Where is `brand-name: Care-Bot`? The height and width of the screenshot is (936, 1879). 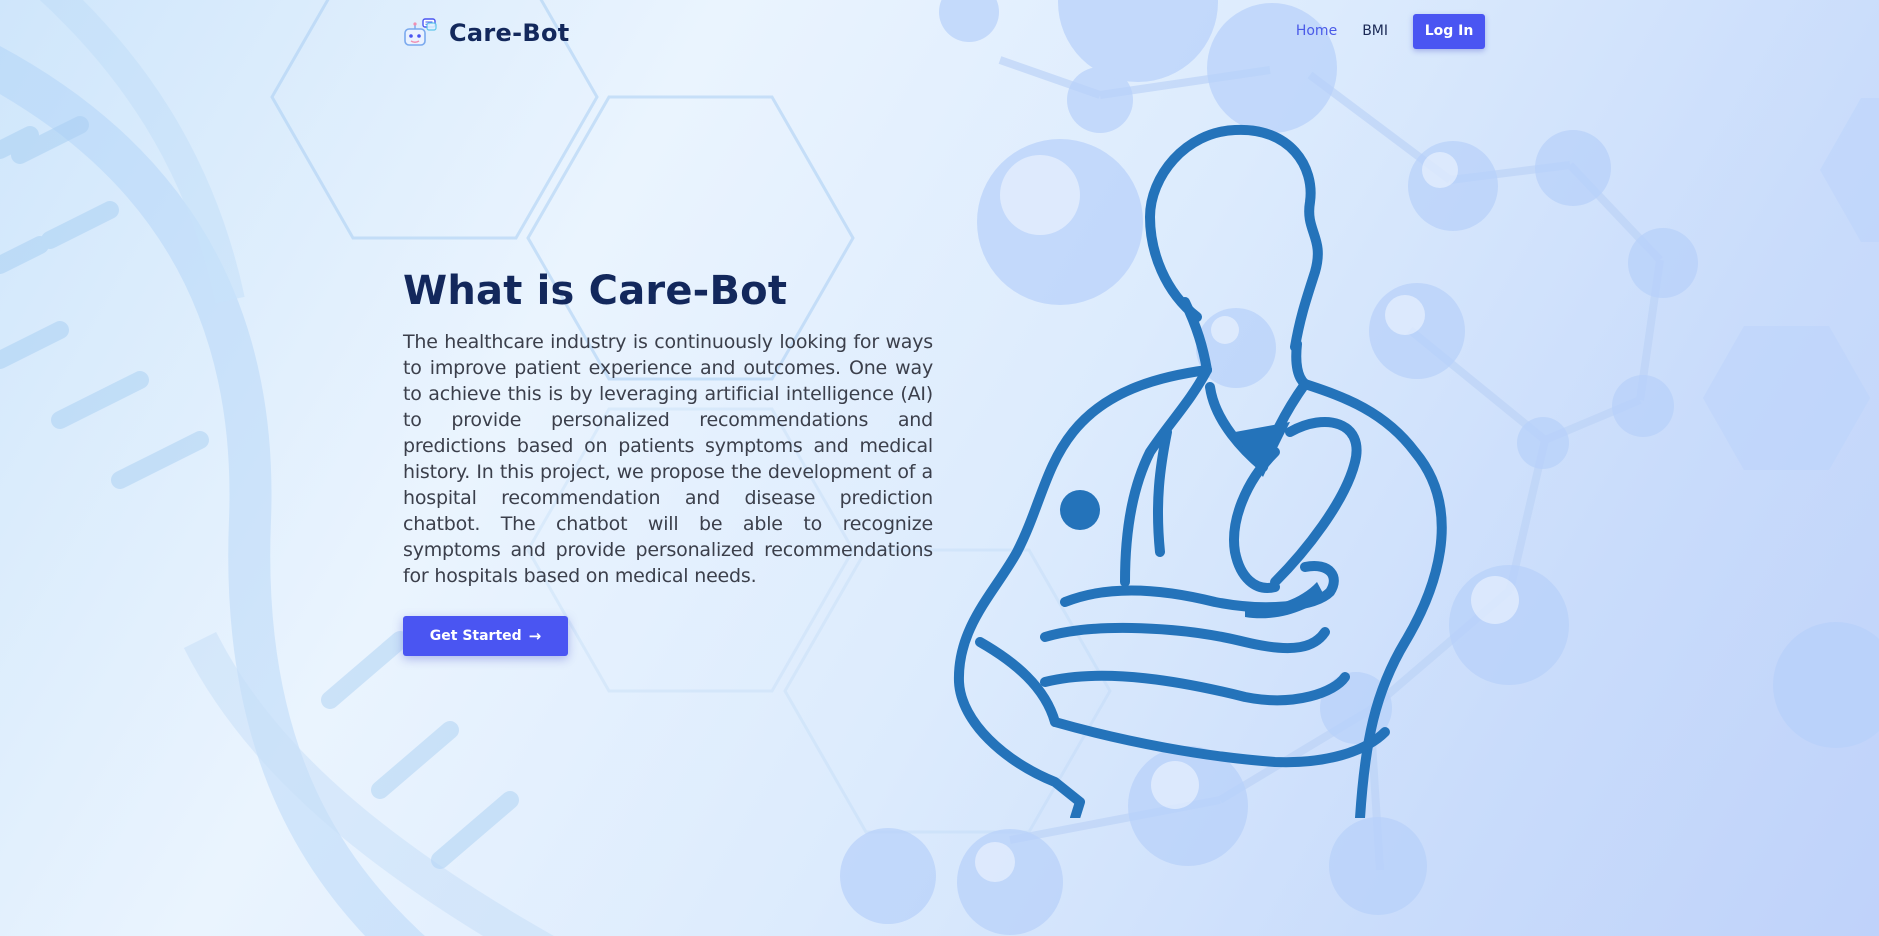
brand-name: Care-Bot is located at coordinates (509, 33).